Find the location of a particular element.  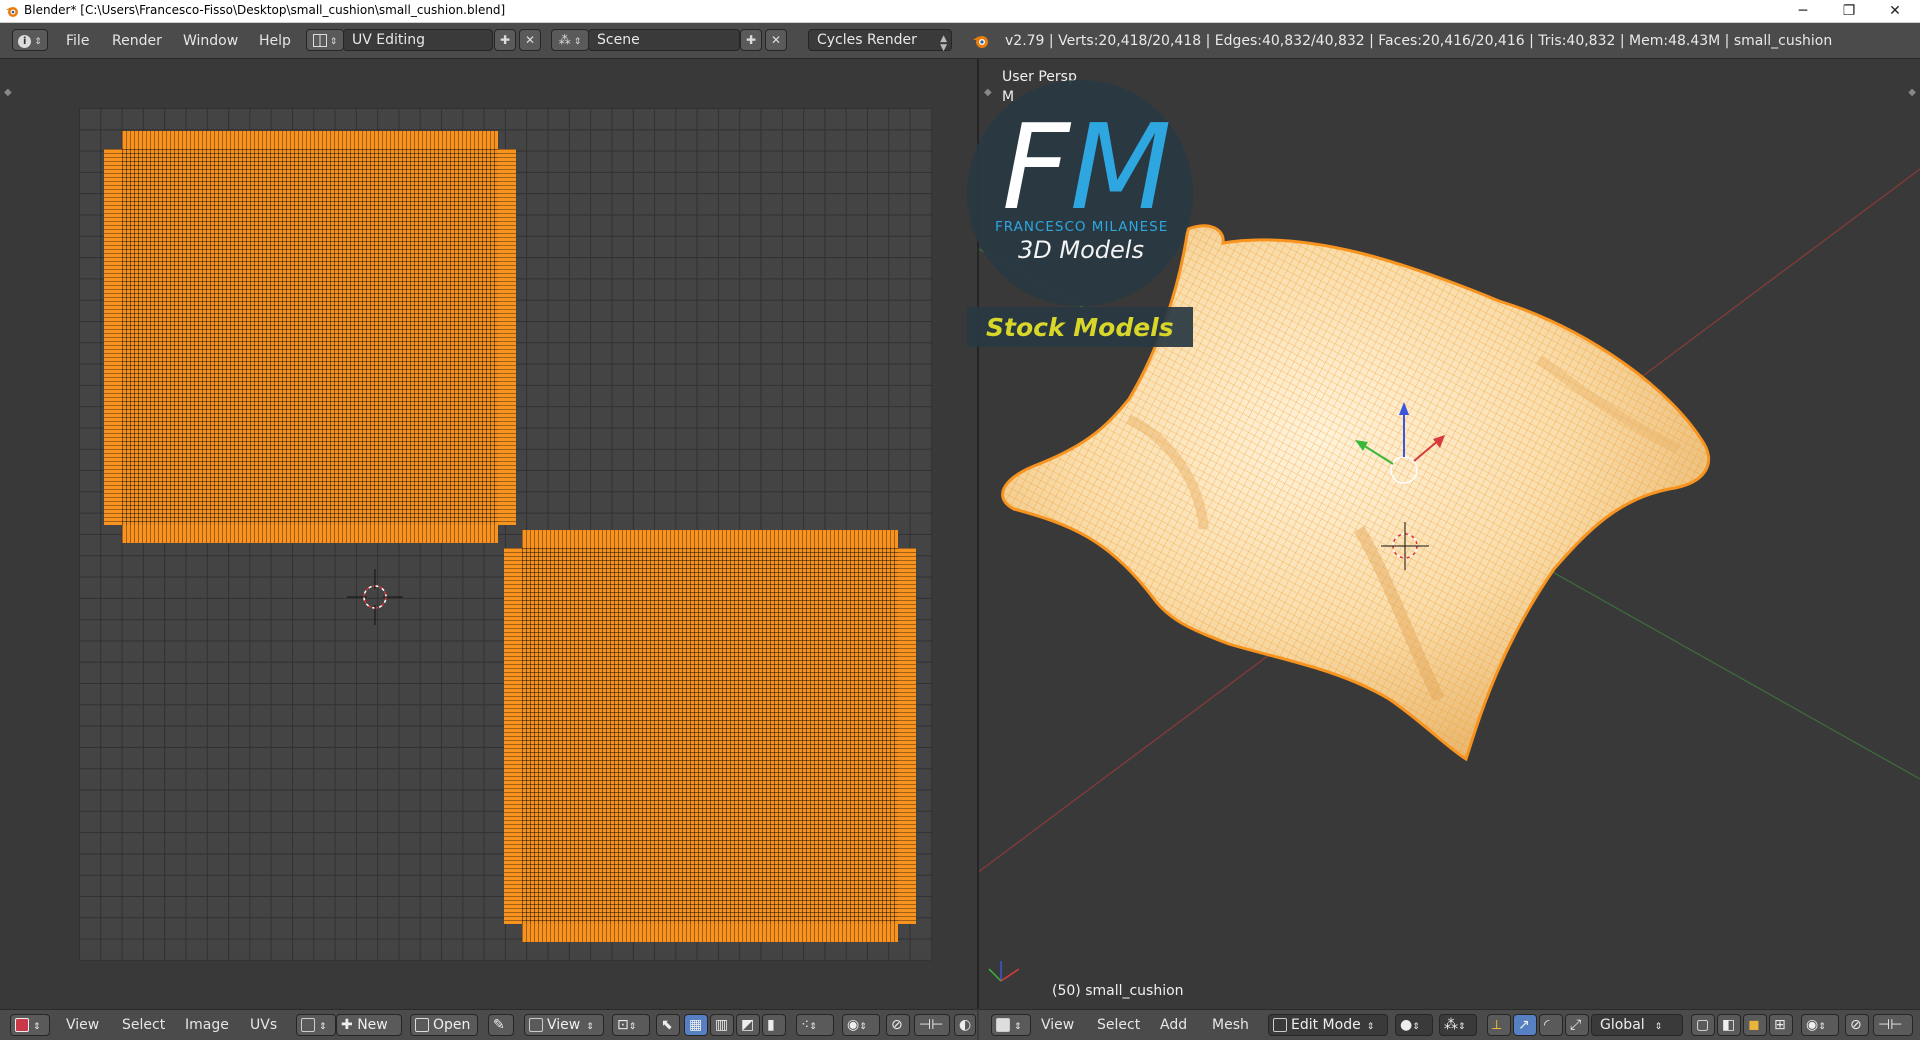

island-select-button: ▮ is located at coordinates (774, 1025).